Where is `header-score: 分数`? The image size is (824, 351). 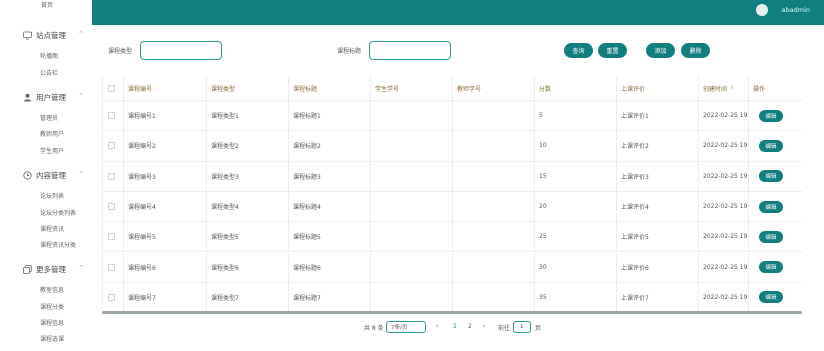
header-score: 分数 is located at coordinates (576, 88).